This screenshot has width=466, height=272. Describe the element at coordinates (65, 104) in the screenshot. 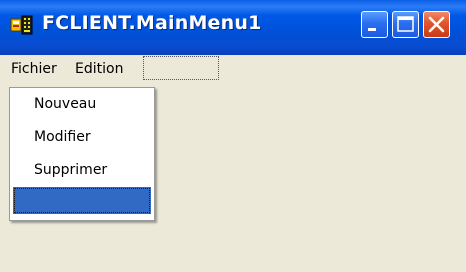

I see `menu-item-nouveau: Nouveau` at that location.